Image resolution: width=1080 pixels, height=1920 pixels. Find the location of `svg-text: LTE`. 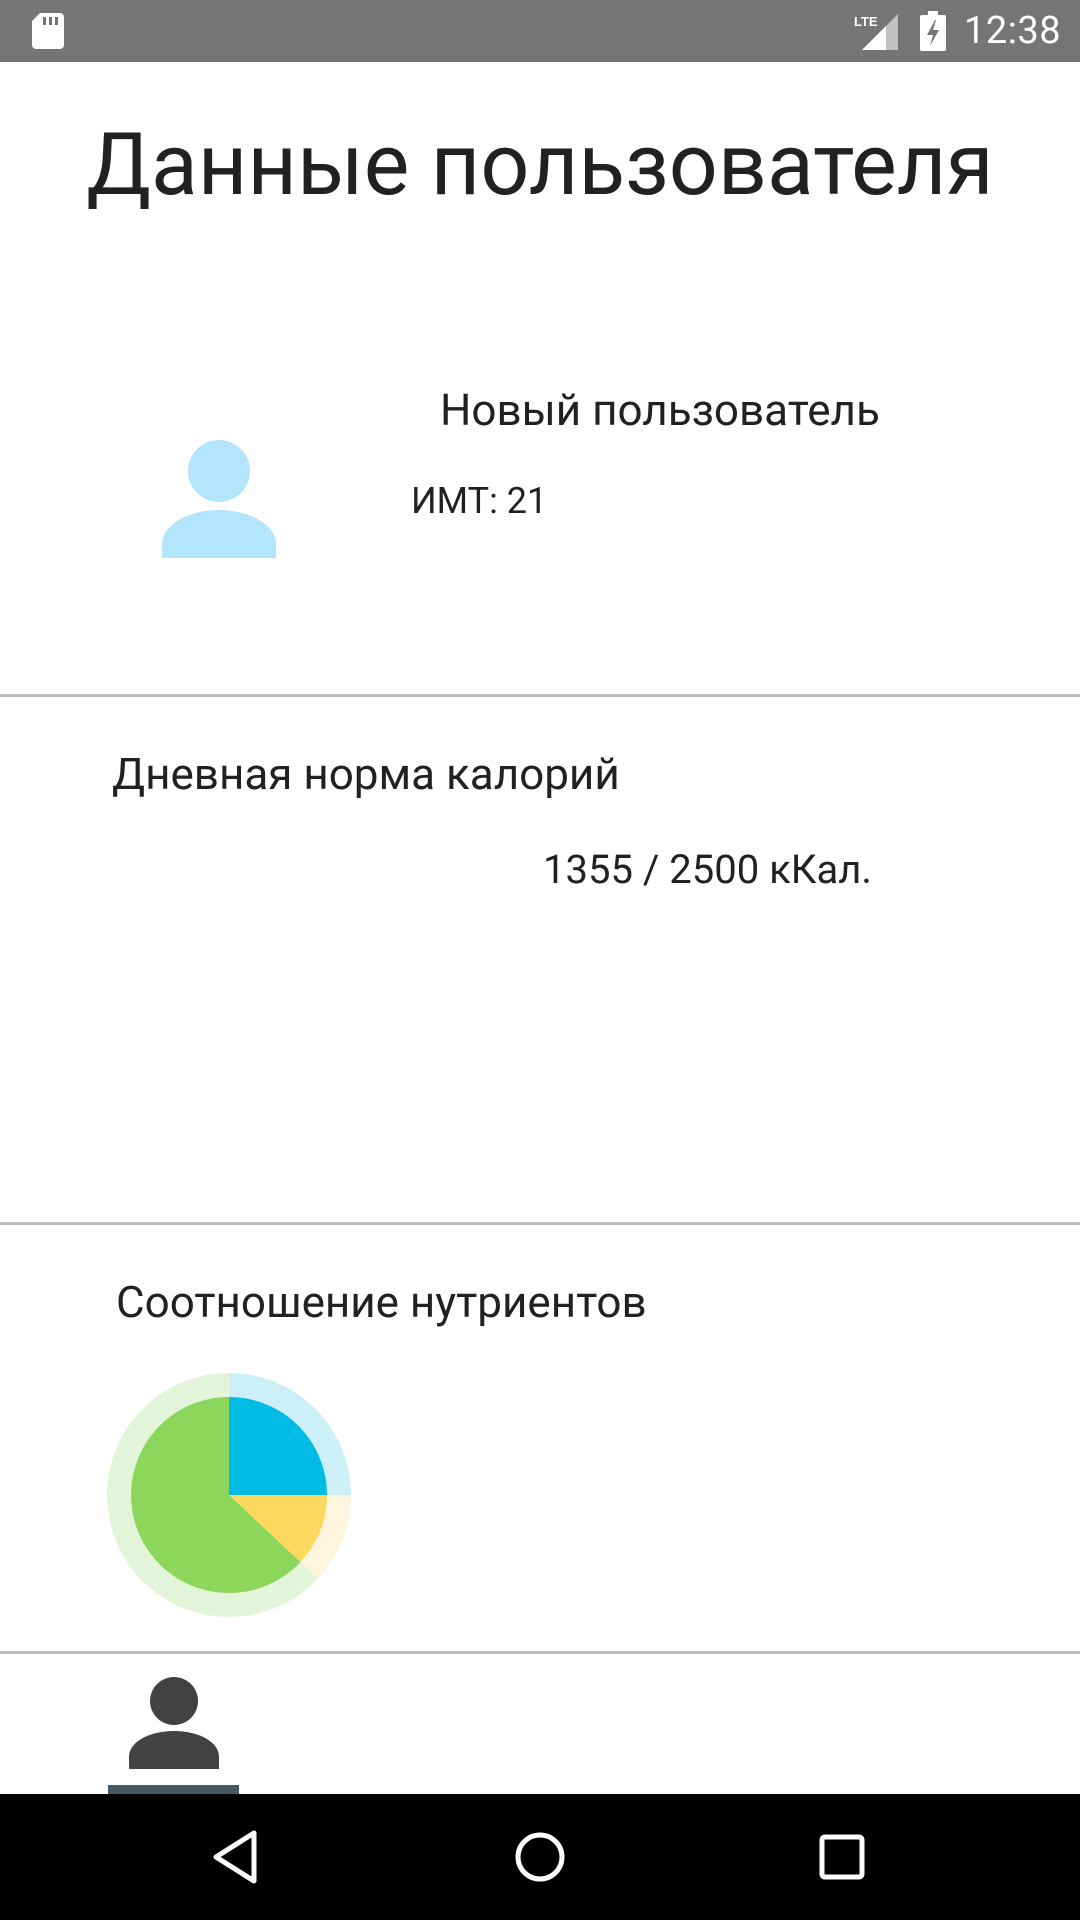

svg-text: LTE is located at coordinates (866, 21).